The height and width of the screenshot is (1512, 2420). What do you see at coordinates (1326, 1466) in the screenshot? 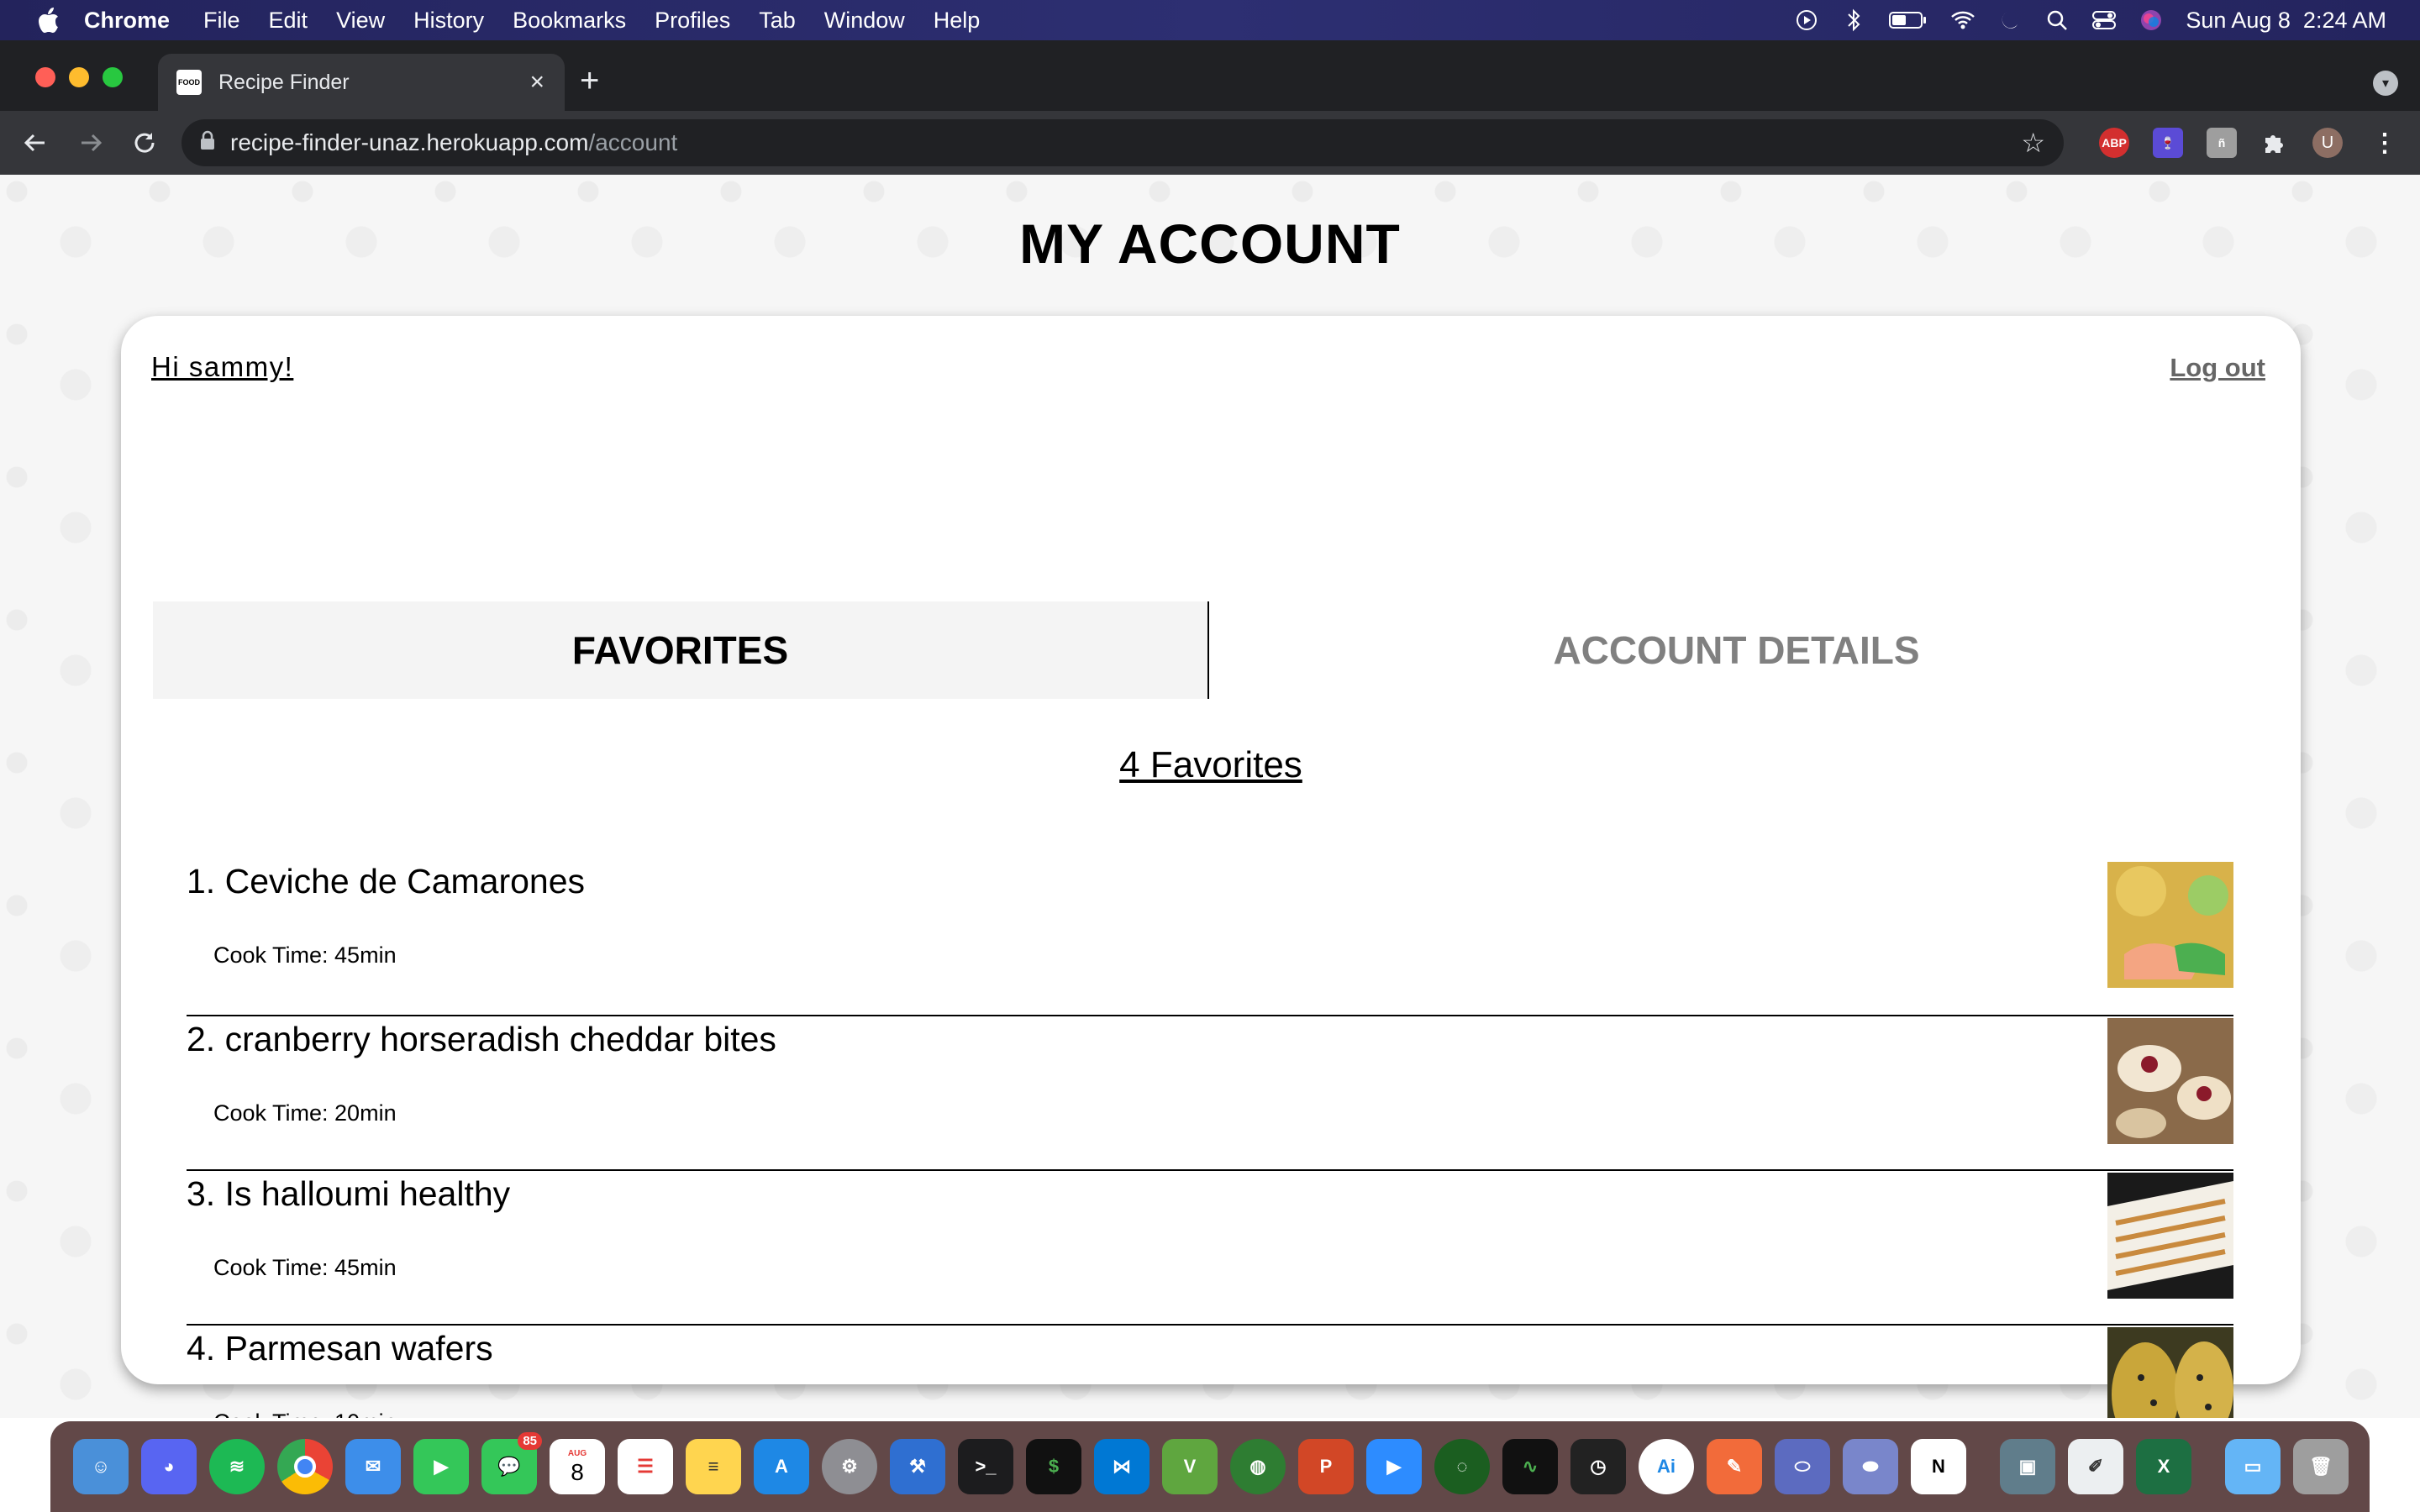
I see `powerpoint-icon: P` at bounding box center [1326, 1466].